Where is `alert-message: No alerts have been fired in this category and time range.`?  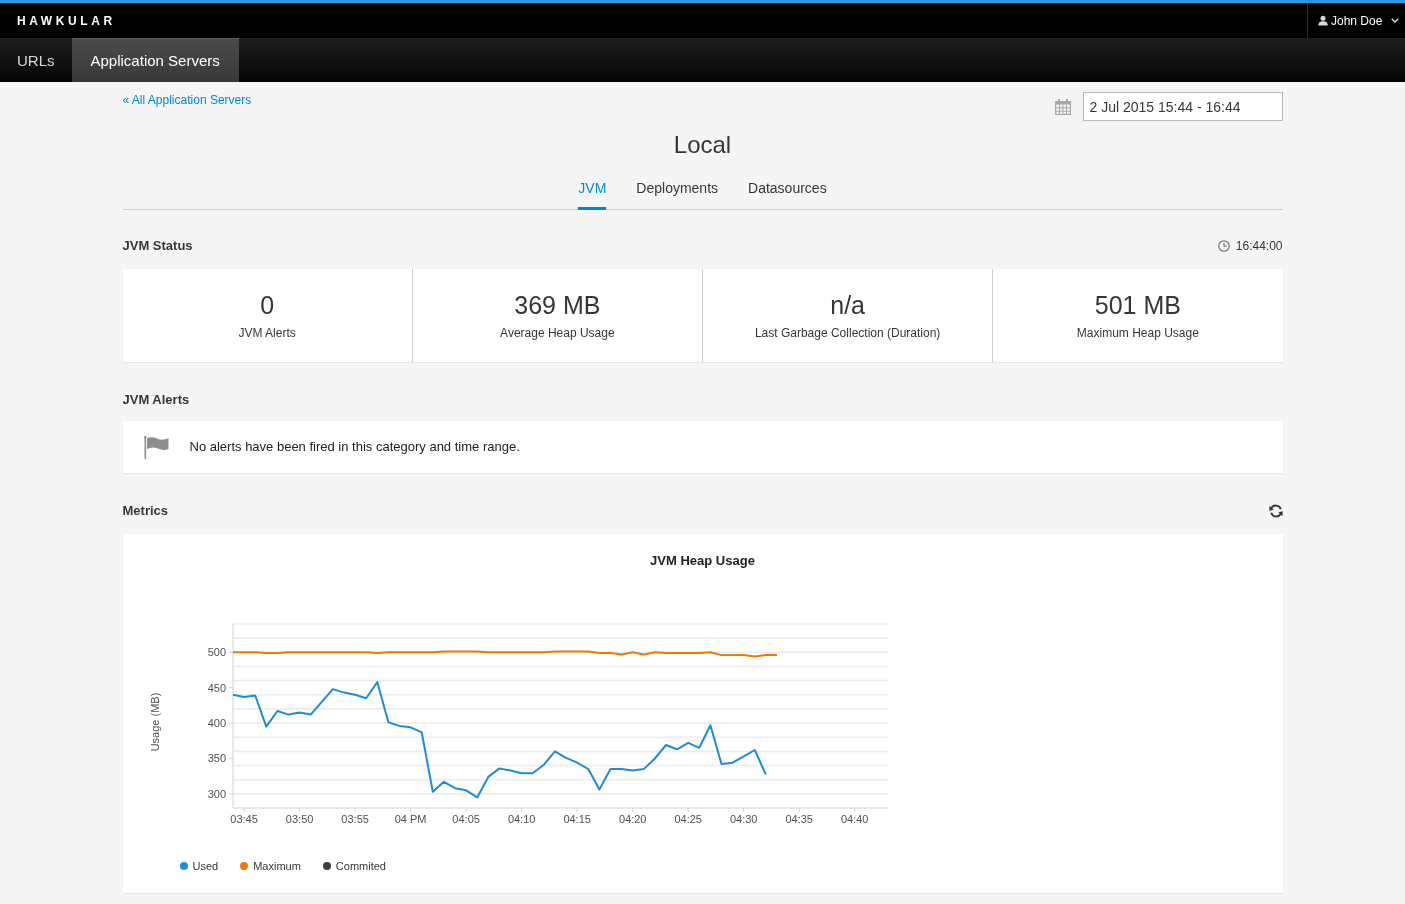 alert-message: No alerts have been fired in this category and time range. is located at coordinates (354, 447).